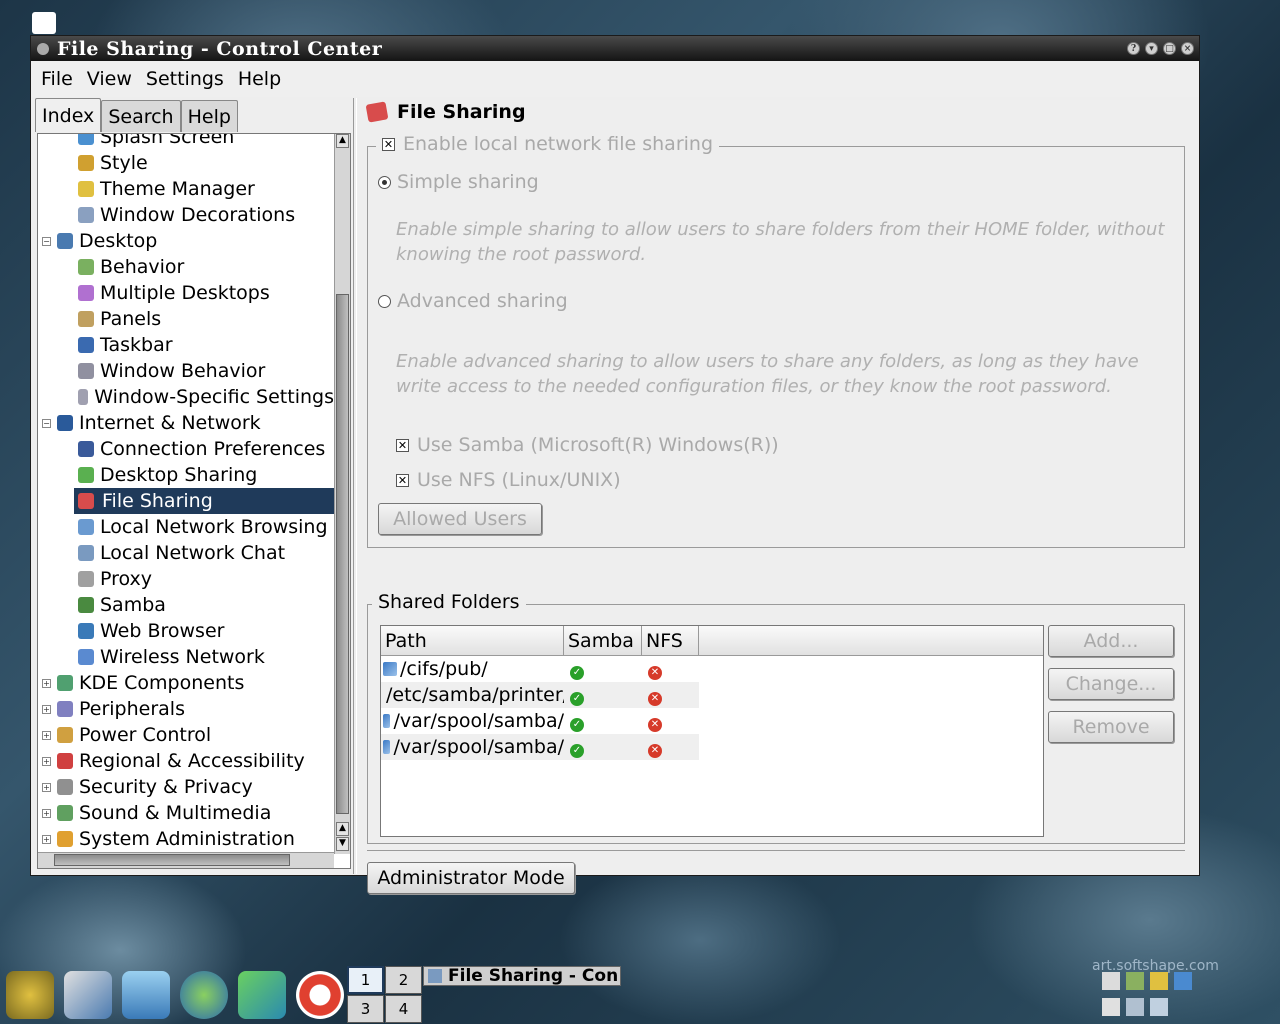 Image resolution: width=1280 pixels, height=1024 pixels. What do you see at coordinates (186, 449) in the screenshot?
I see `tree-item: Connection Preferences` at bounding box center [186, 449].